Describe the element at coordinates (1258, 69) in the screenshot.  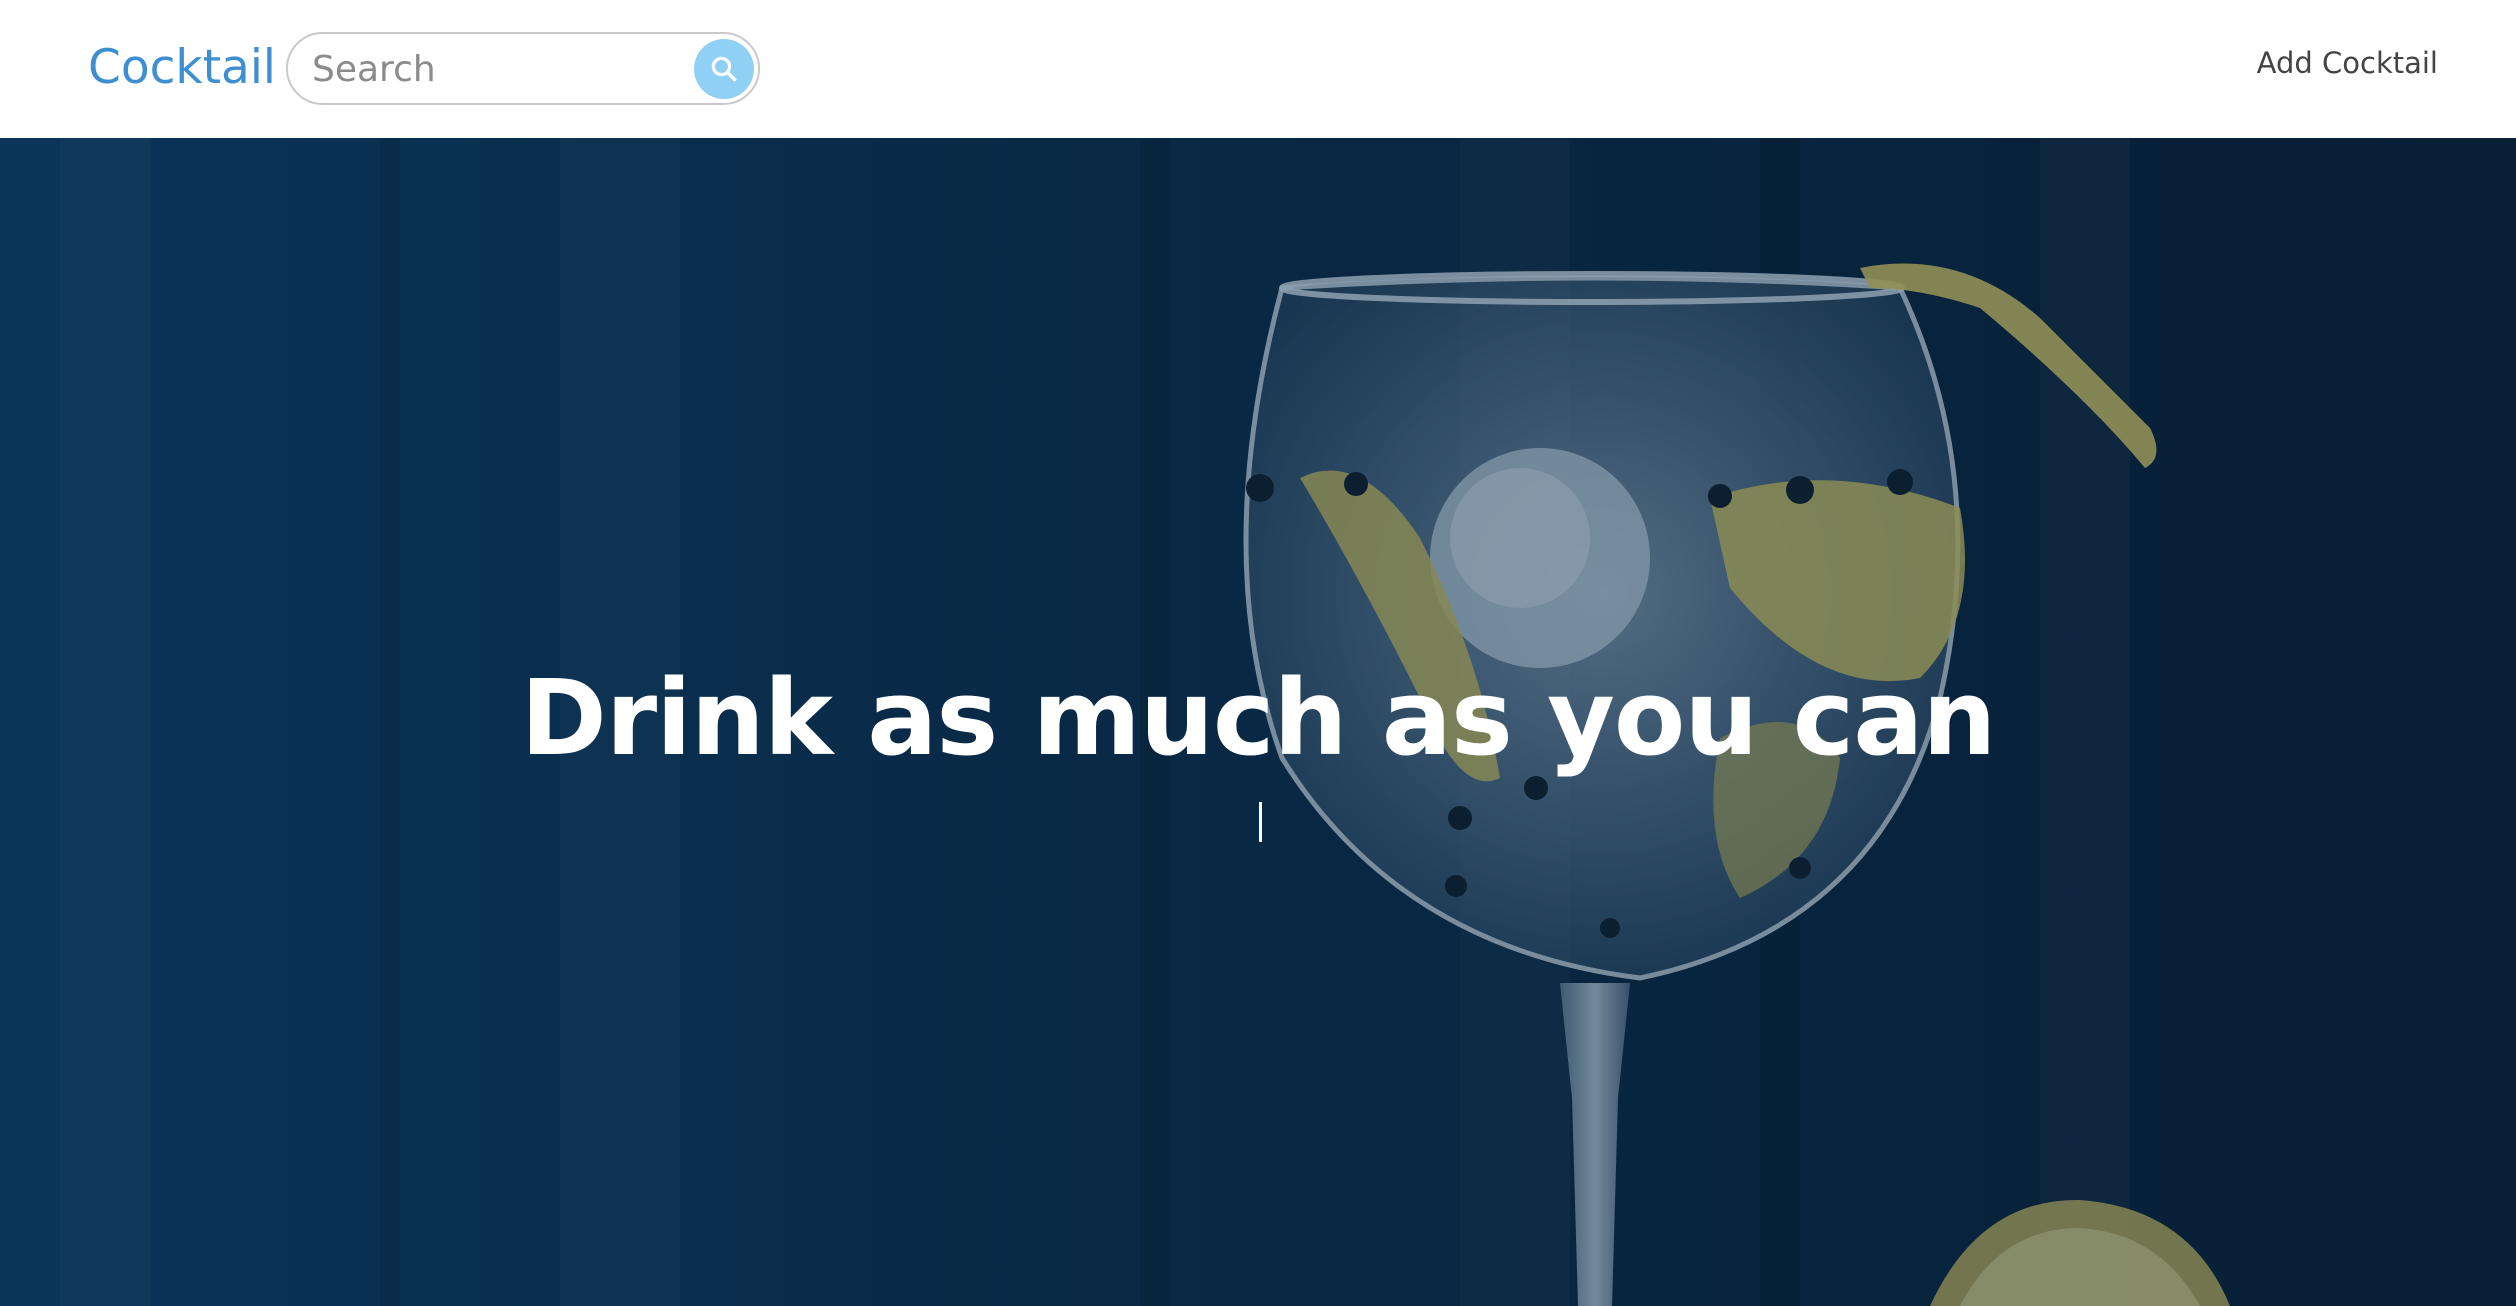
I see `top-navbar: Cocktail Add Cocktail` at that location.